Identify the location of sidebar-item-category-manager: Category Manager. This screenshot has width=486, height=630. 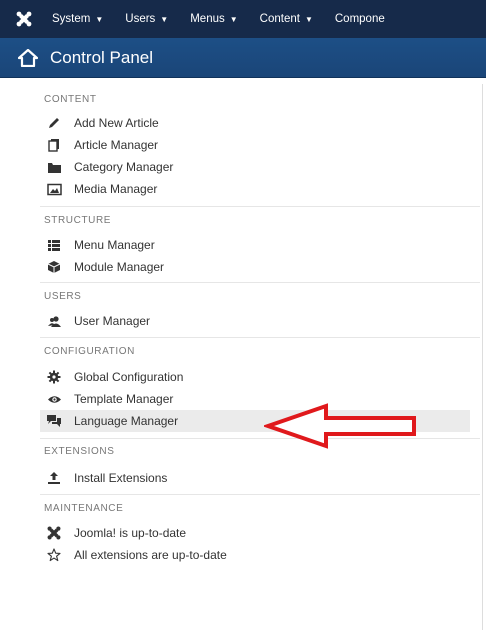
(255, 167).